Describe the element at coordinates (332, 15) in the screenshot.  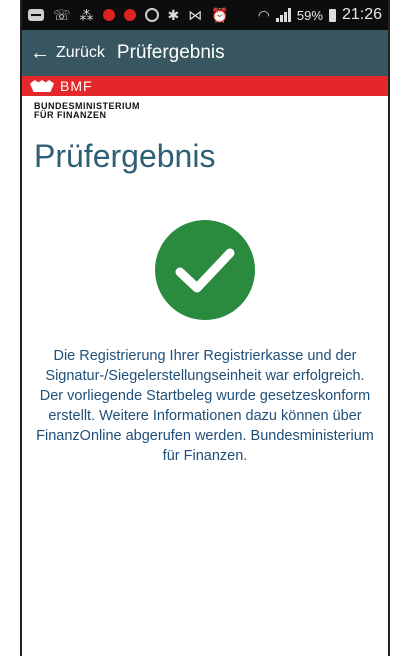
I see `battery-icon` at that location.